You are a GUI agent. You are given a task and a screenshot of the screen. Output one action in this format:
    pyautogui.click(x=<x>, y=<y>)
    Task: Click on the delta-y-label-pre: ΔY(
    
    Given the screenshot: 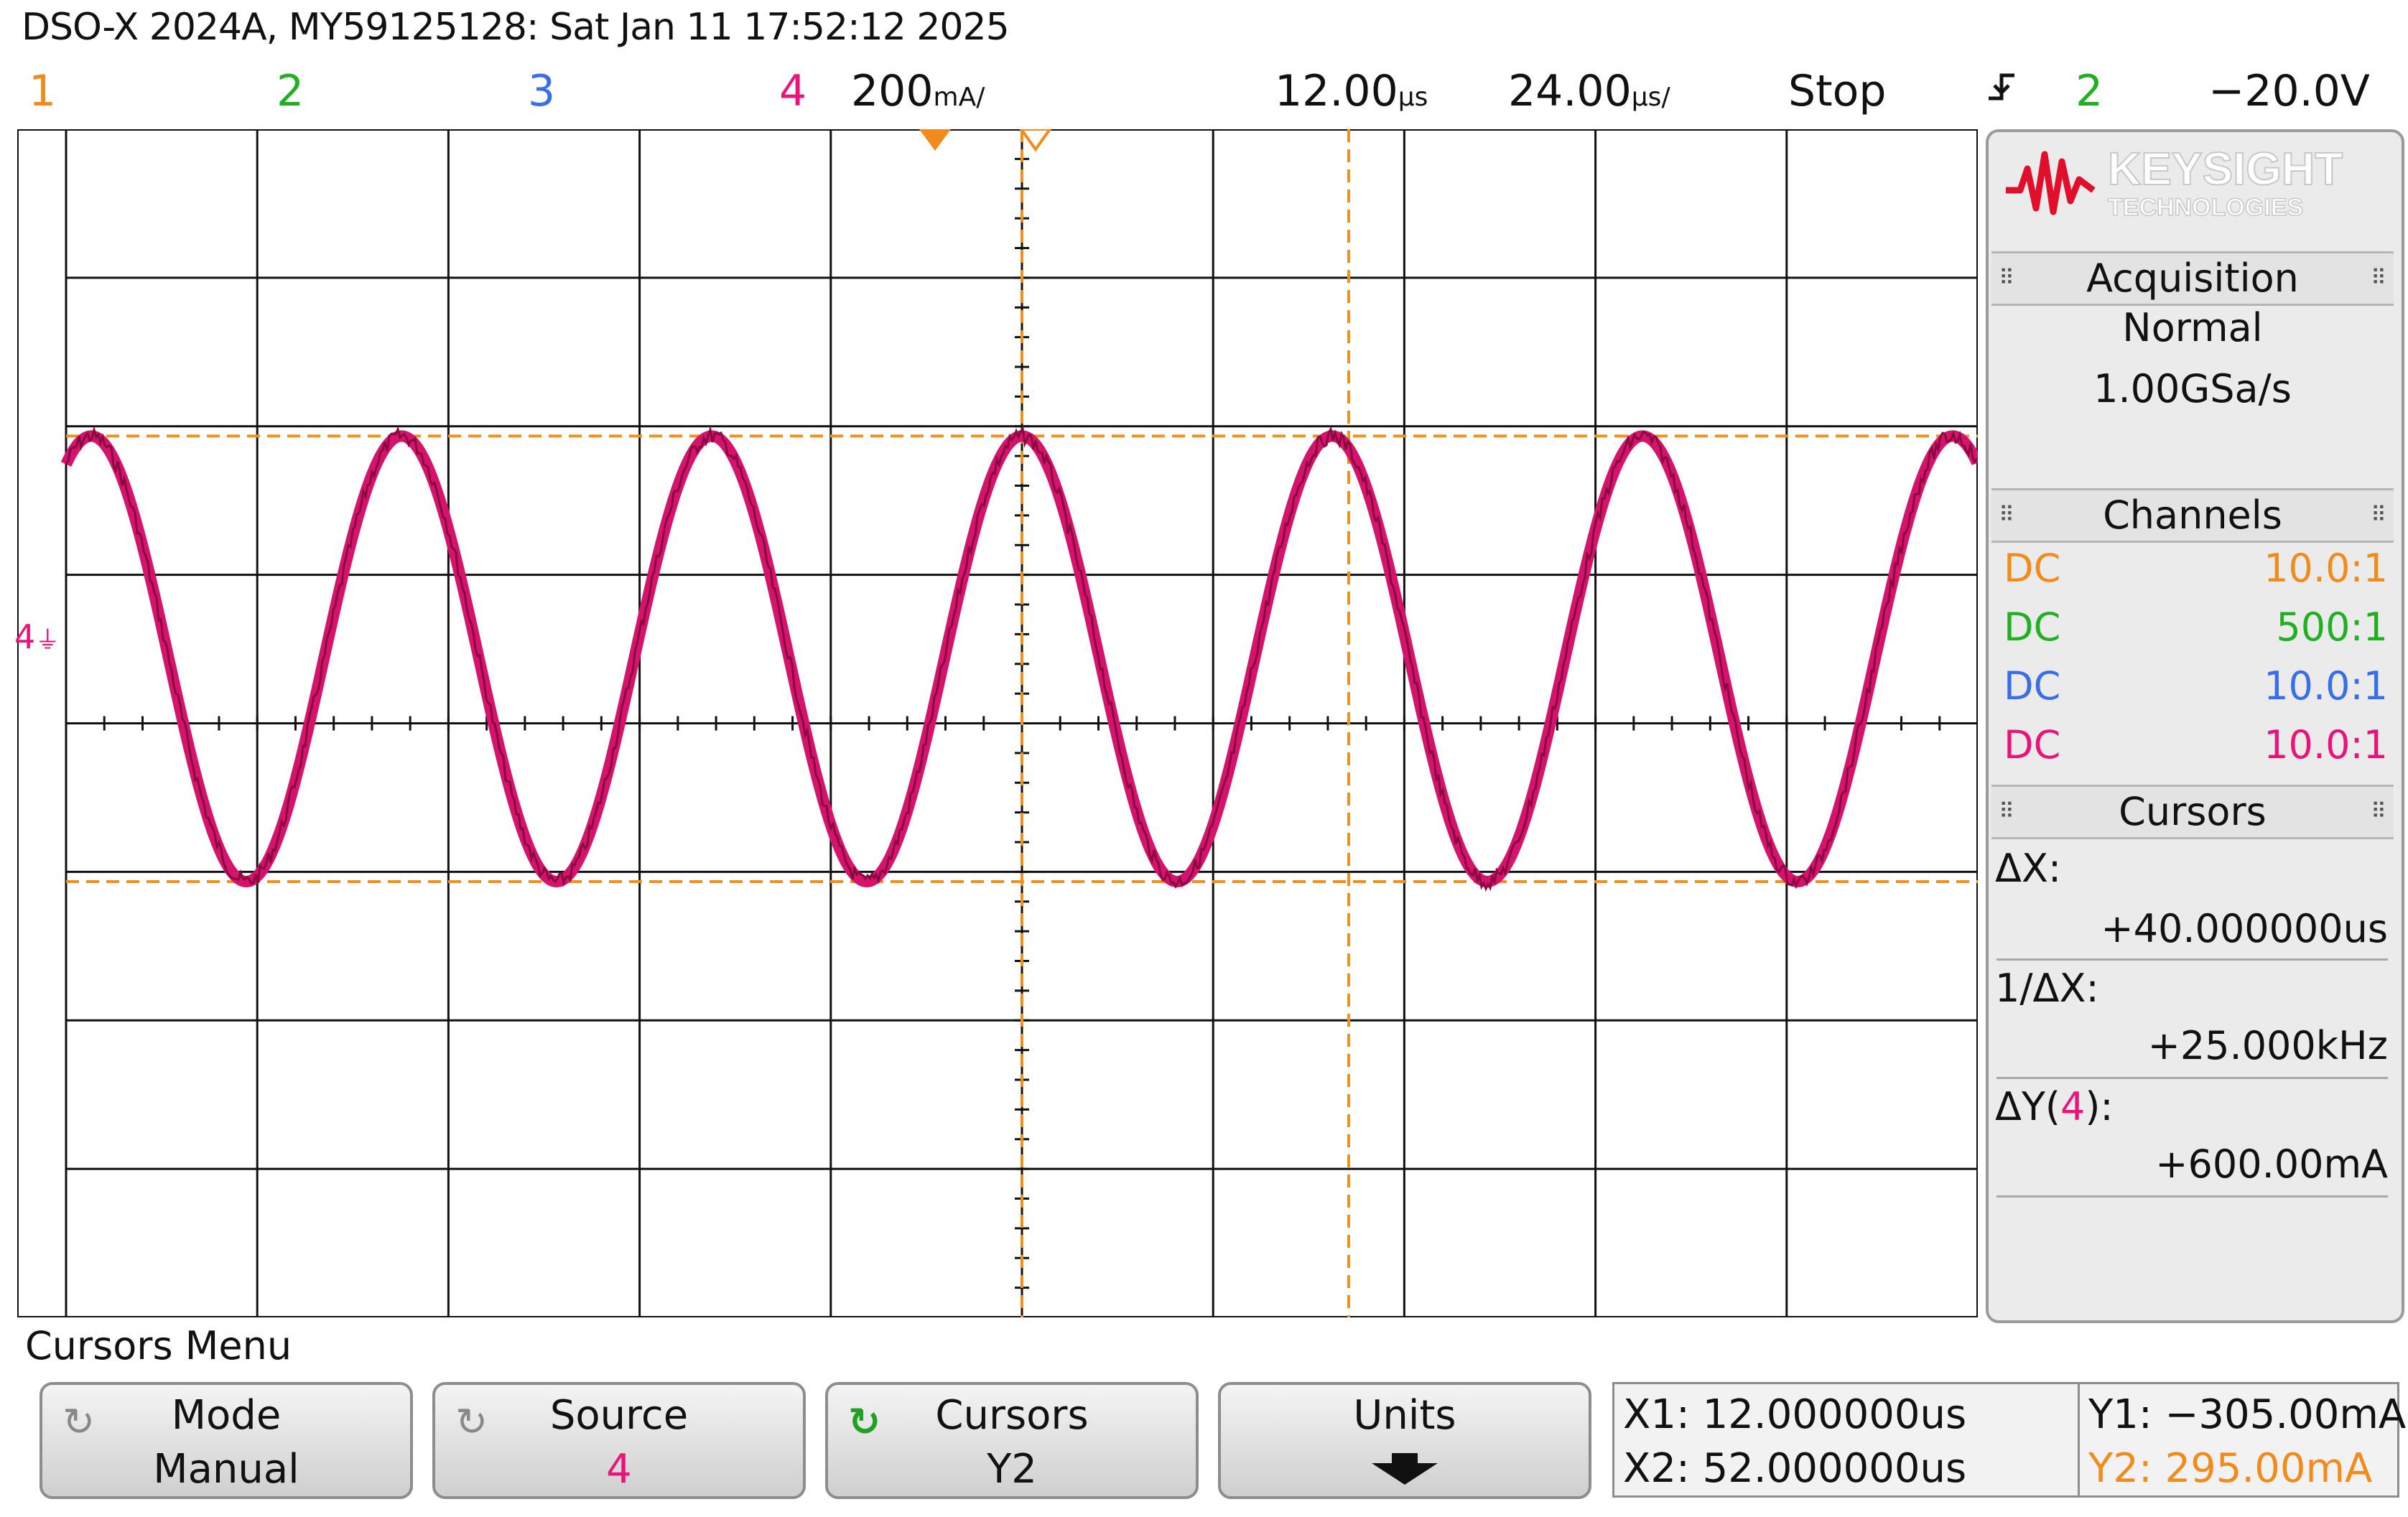 What is the action you would take?
    pyautogui.click(x=2028, y=1106)
    